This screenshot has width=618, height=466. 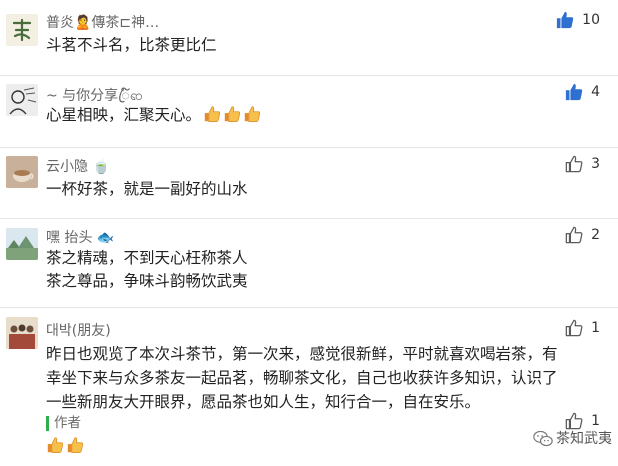 What do you see at coordinates (78, 330) in the screenshot?
I see `commenter-name: 대박(朋友)` at bounding box center [78, 330].